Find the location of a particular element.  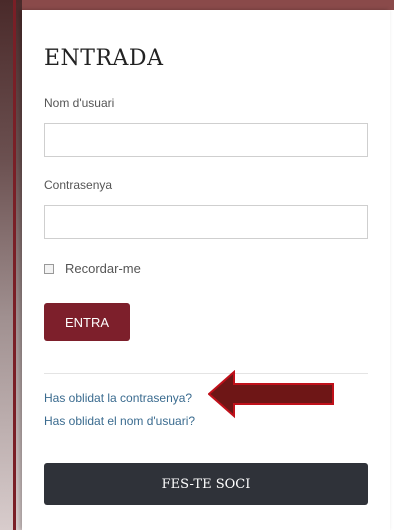

password-label: Contrasenya is located at coordinates (78, 185).